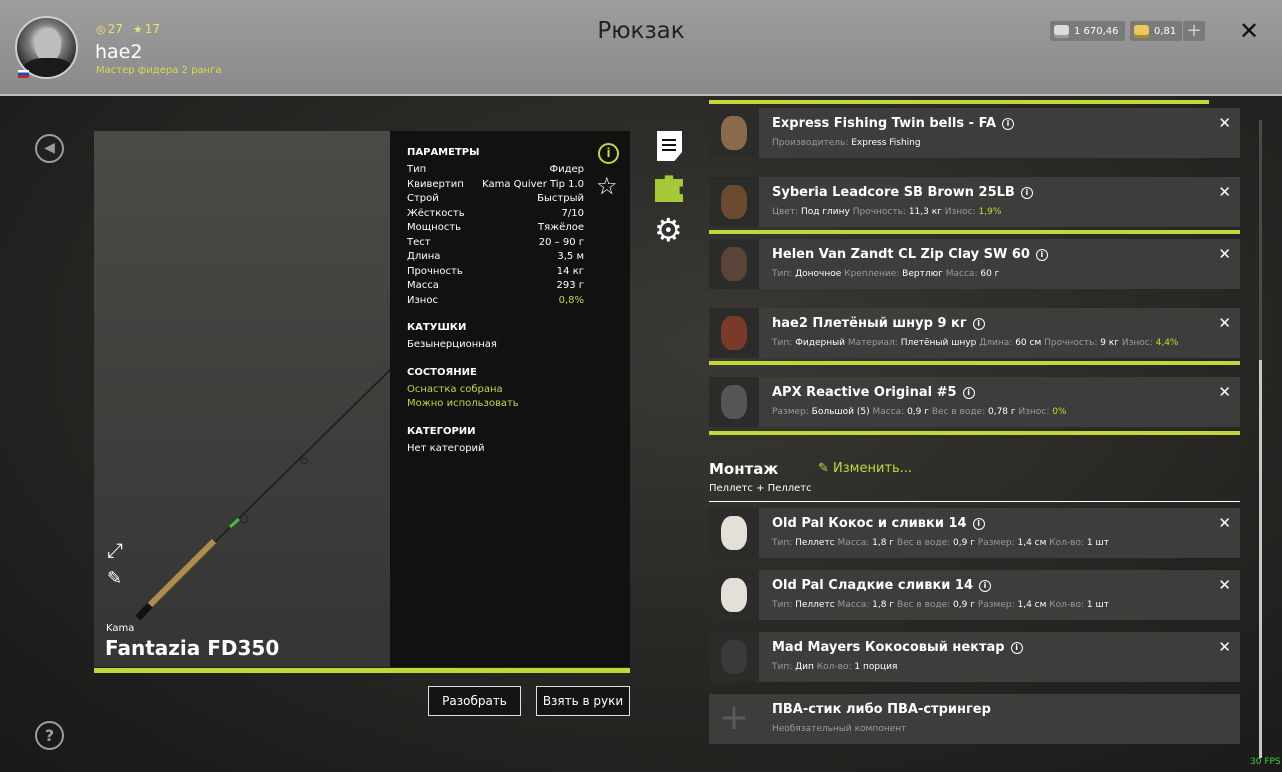 This screenshot has height=772, width=1282. What do you see at coordinates (452, 344) in the screenshot?
I see `reel-type: Безынерционная` at bounding box center [452, 344].